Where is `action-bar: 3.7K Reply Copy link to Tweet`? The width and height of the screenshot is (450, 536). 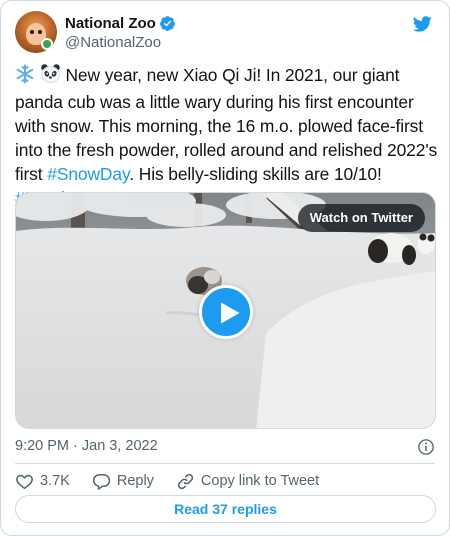
action-bar: 3.7K Reply Copy link to Tweet is located at coordinates (178, 481).